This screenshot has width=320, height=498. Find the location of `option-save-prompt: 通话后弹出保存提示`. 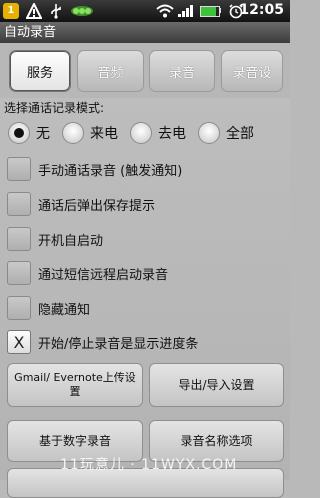

option-save-prompt: 通话后弹出保存提示 is located at coordinates (81, 204).